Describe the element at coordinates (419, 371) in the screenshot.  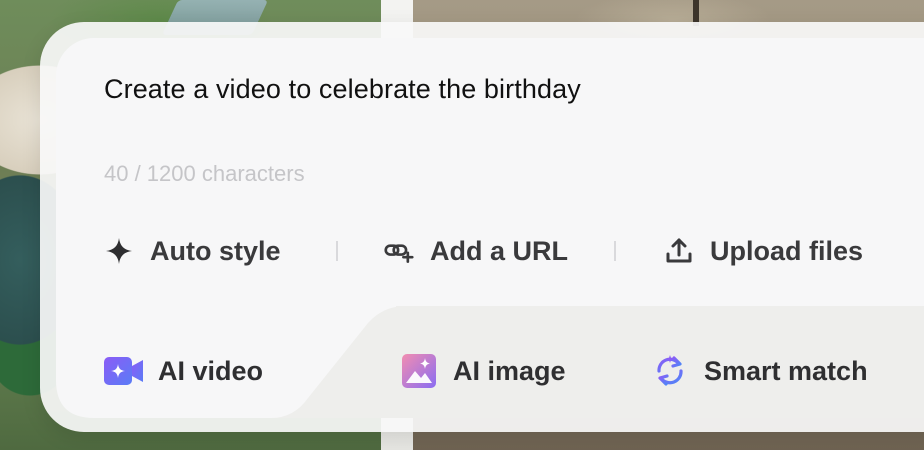
I see `image-icon` at that location.